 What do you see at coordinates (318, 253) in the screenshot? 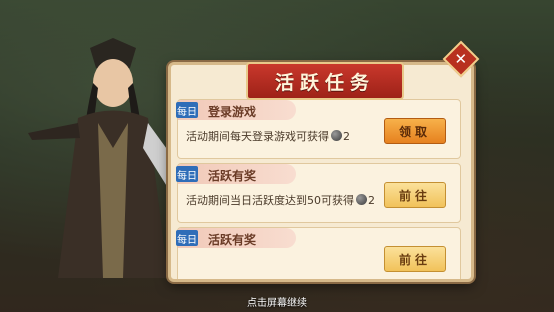
I see `task-card: 每日 活跃有奖 前往` at bounding box center [318, 253].